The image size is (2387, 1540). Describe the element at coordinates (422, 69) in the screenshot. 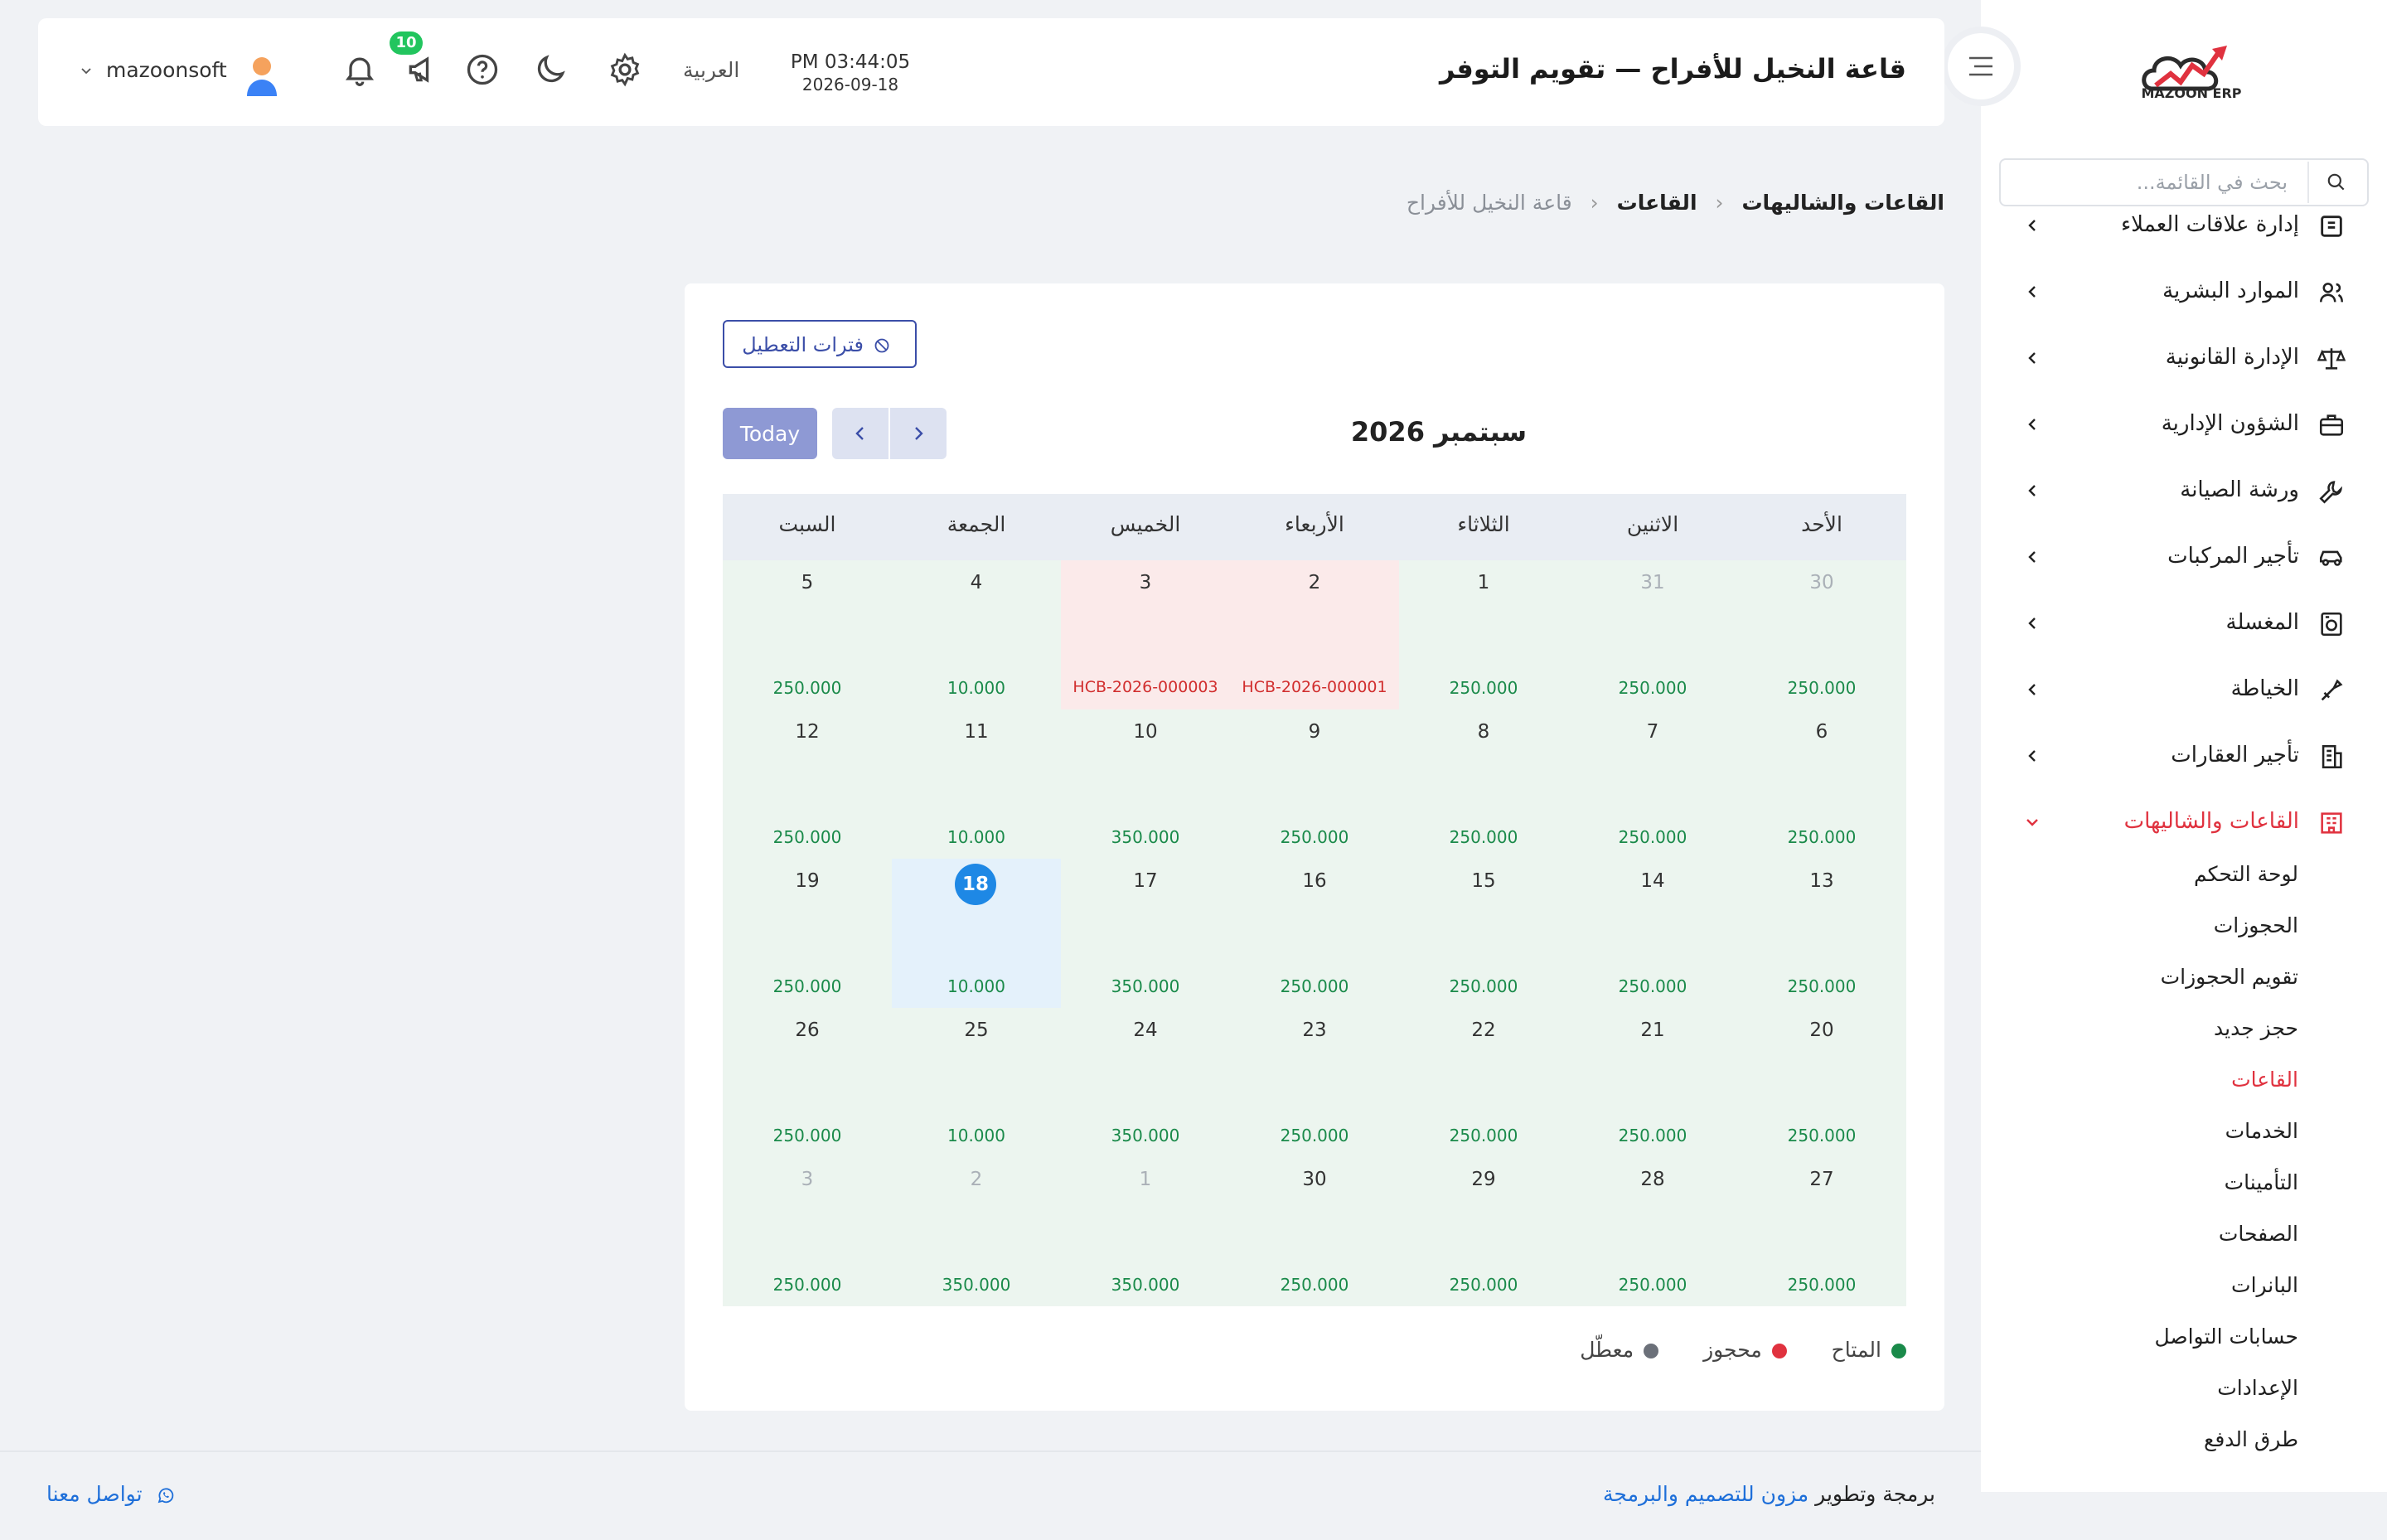

I see `announcements-megaphone-icon` at that location.